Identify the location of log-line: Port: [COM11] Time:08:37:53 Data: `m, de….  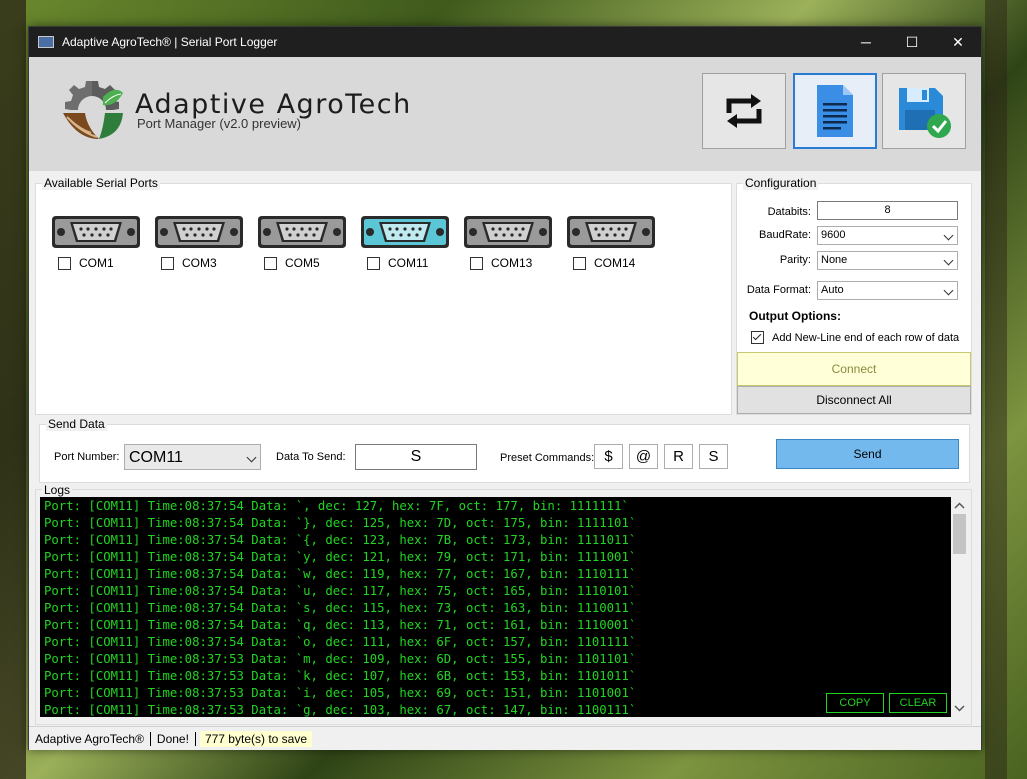
(340, 659).